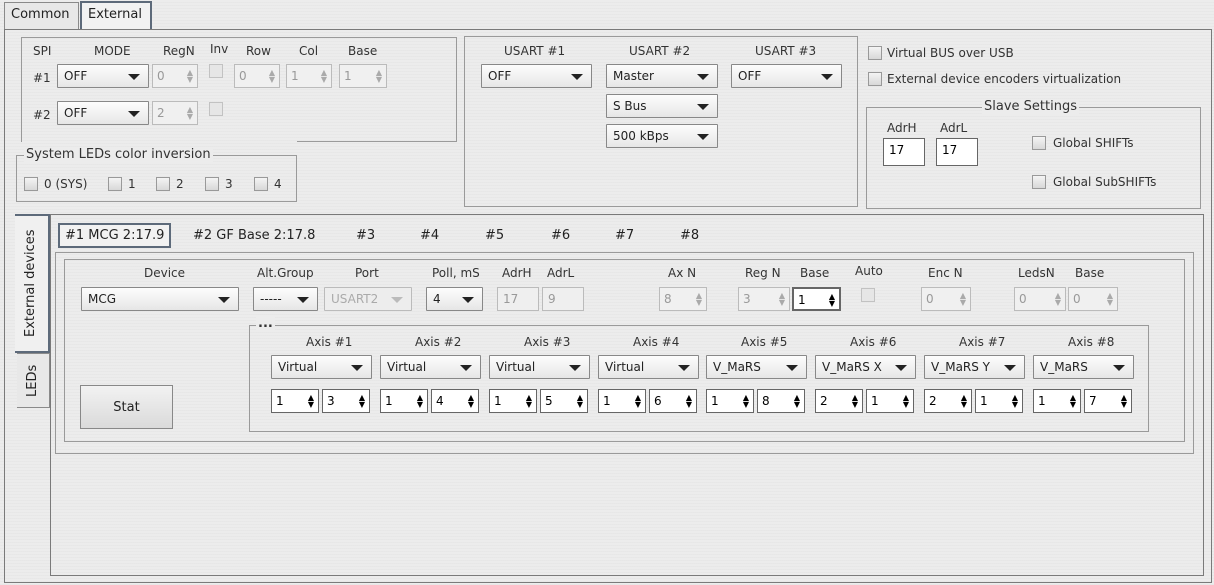  What do you see at coordinates (33, 380) in the screenshot?
I see `side-tab-leds: LEDs` at bounding box center [33, 380].